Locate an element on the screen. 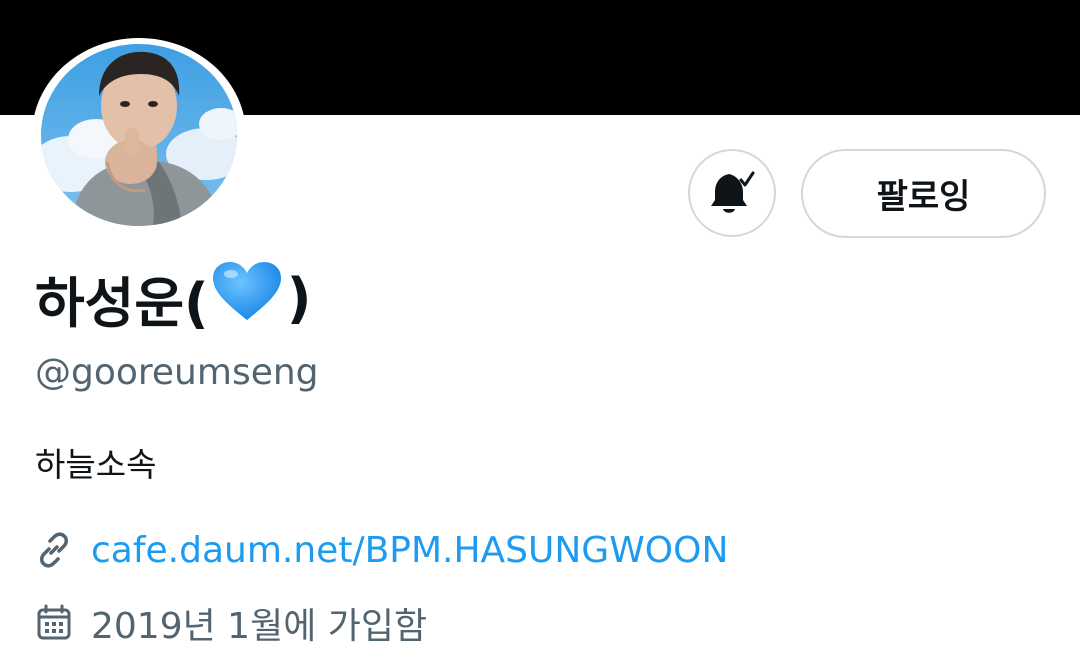 The height and width of the screenshot is (668, 1080). join-date: 2019년 1월에 가입함 is located at coordinates (259, 626).